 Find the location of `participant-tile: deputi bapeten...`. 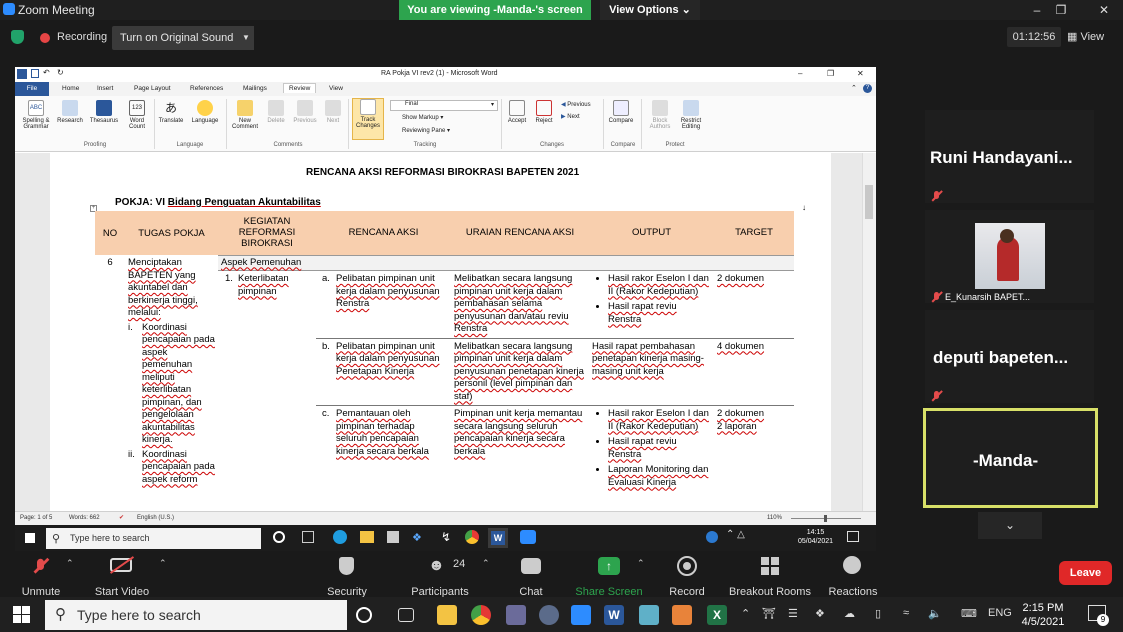

participant-tile: deputi bapeten... is located at coordinates (1009, 356).